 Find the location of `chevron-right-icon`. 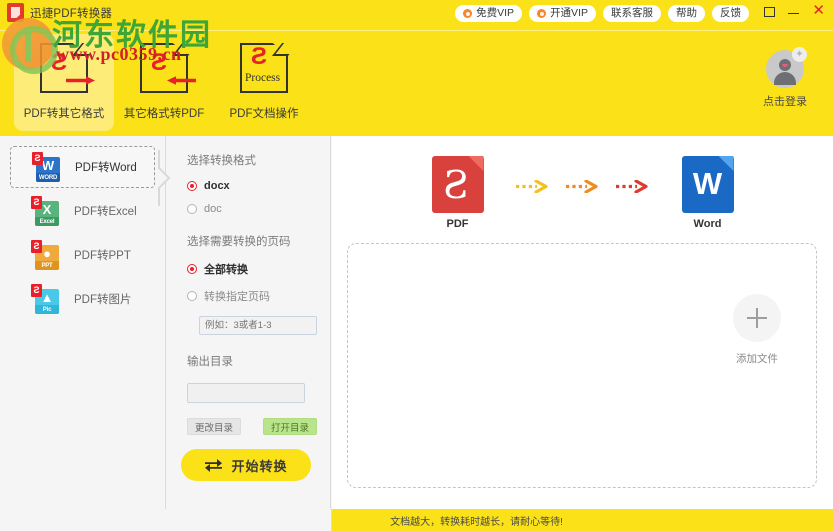

chevron-right-icon is located at coordinates (165, 178).